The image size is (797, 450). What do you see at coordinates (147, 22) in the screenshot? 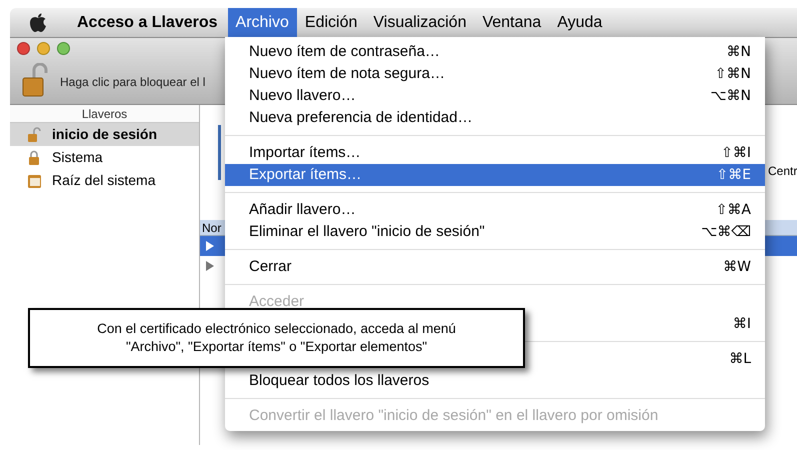
I see `app-name: Acceso a Llaveros` at bounding box center [147, 22].